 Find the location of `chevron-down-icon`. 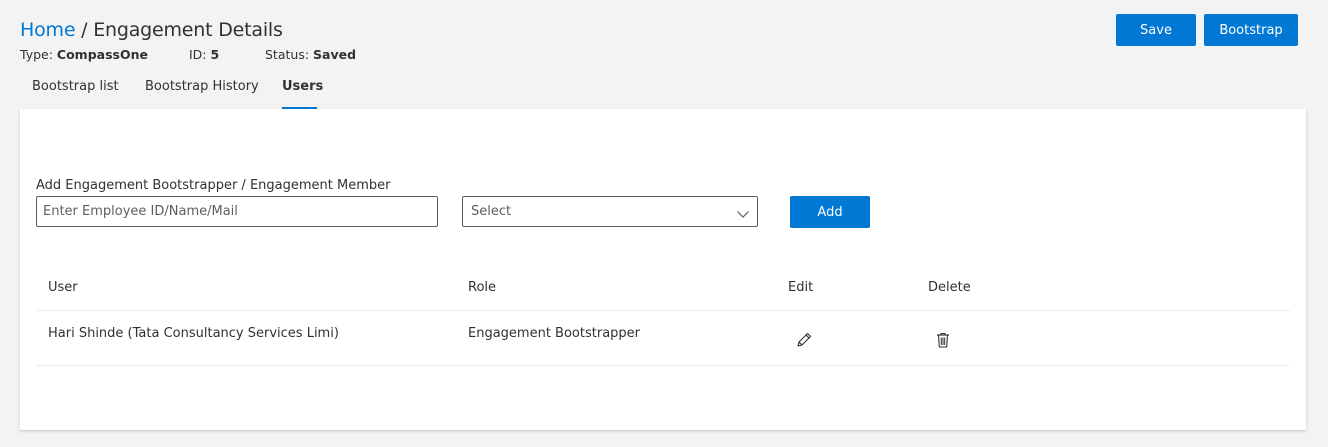

chevron-down-icon is located at coordinates (743, 213).